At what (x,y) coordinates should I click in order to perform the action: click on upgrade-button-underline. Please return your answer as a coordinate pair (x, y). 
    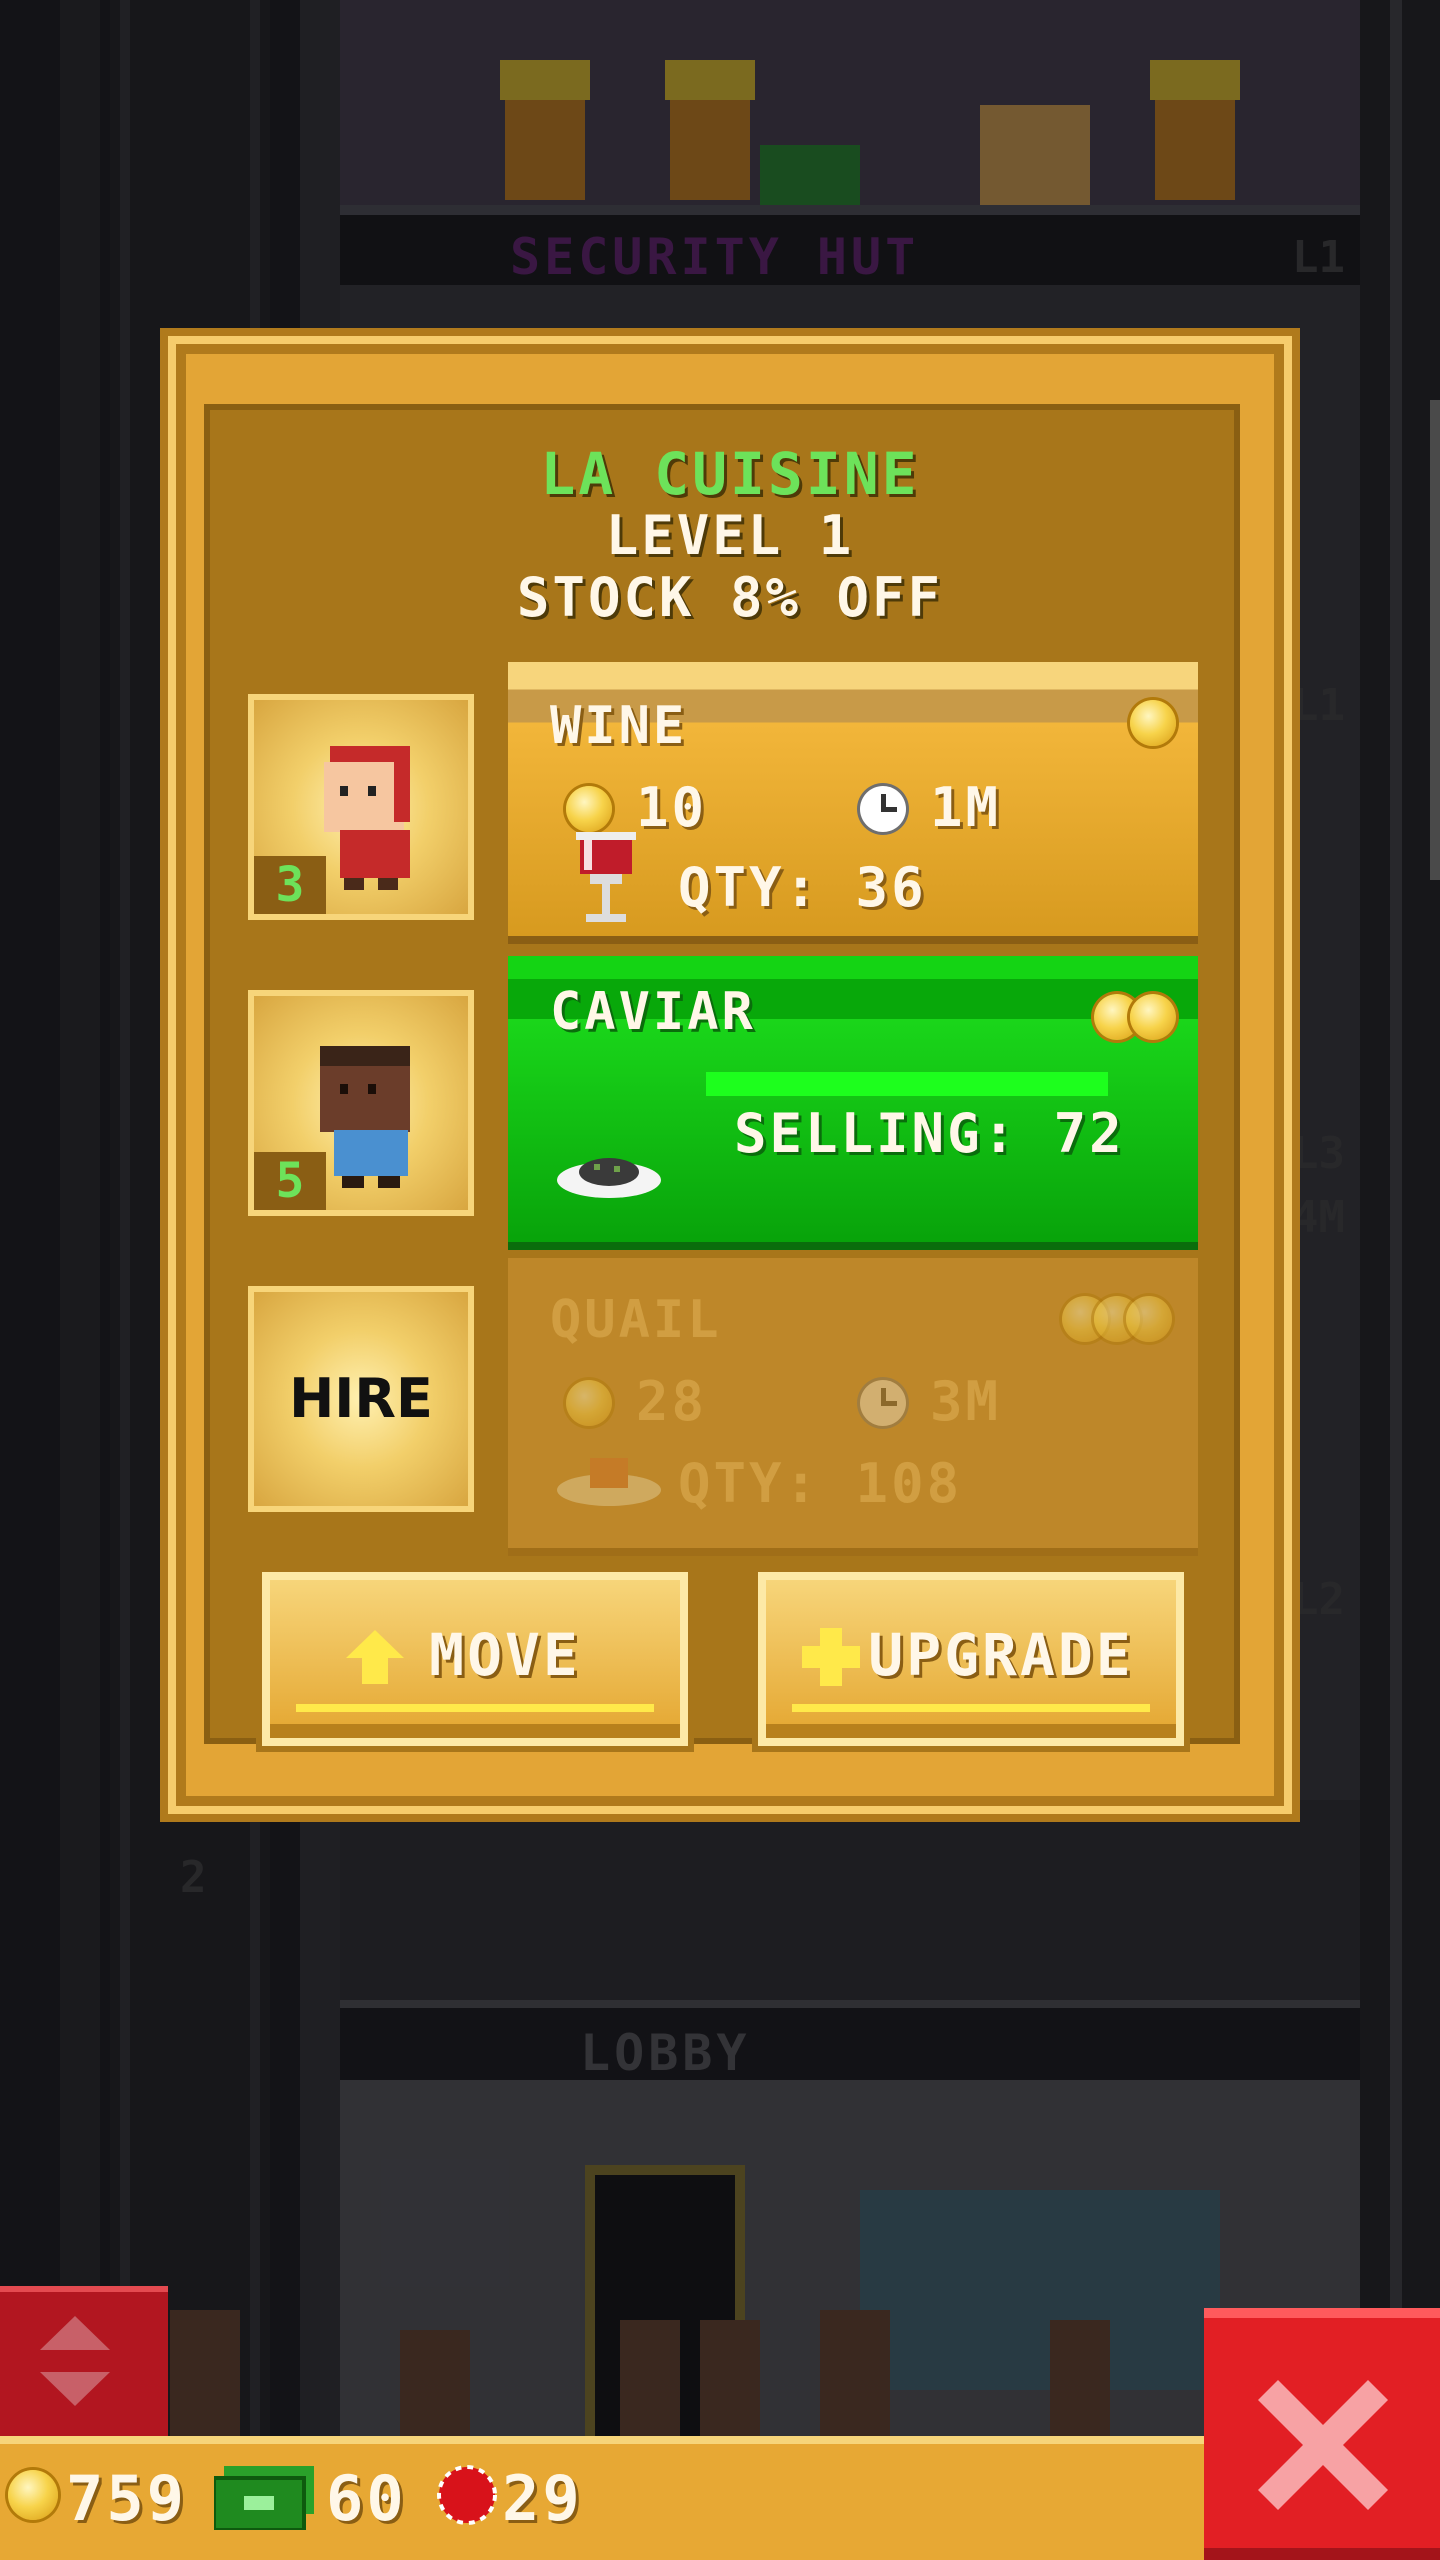
    Looking at the image, I should click on (971, 1708).